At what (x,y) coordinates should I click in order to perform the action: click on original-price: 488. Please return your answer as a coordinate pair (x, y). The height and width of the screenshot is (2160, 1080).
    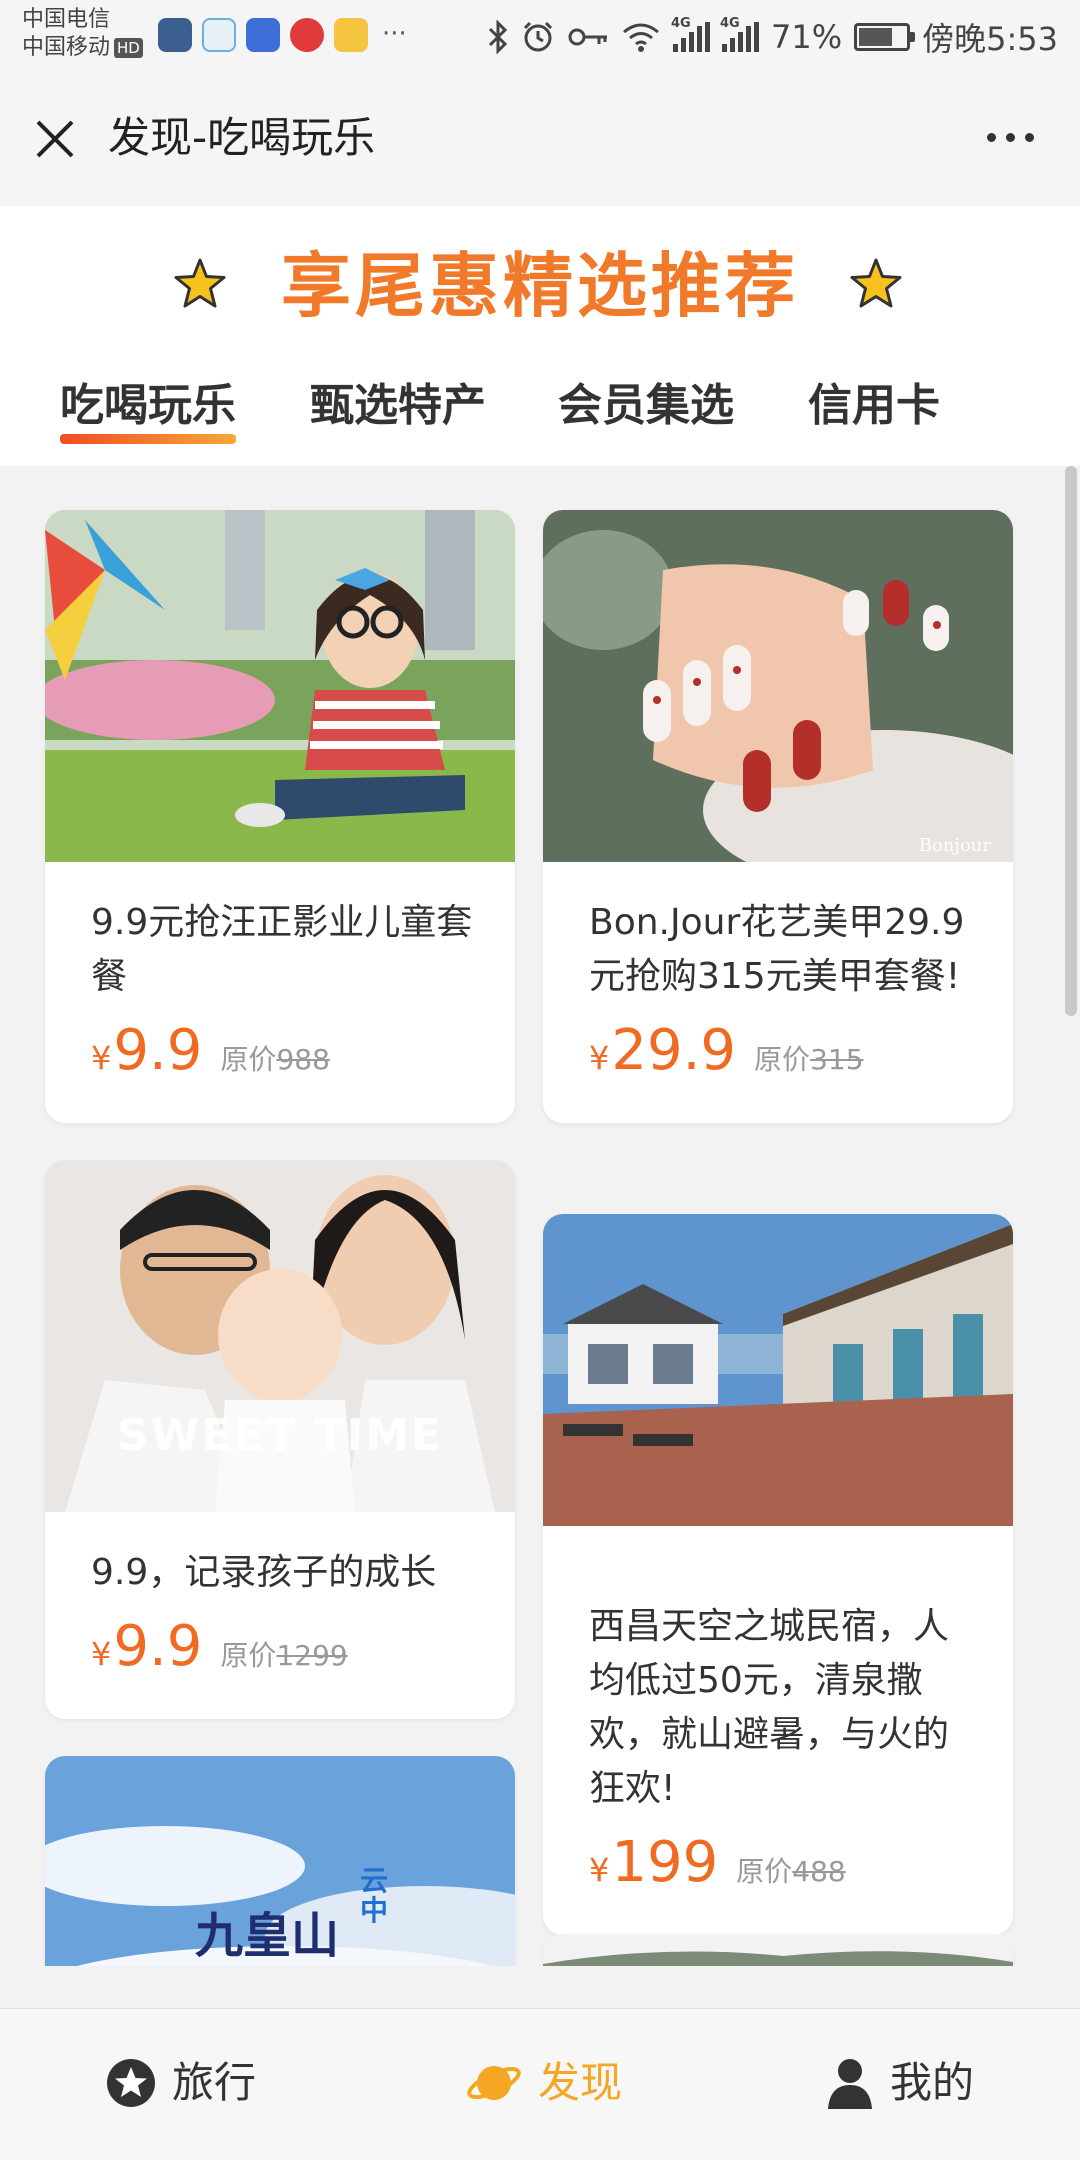
    Looking at the image, I should click on (819, 1871).